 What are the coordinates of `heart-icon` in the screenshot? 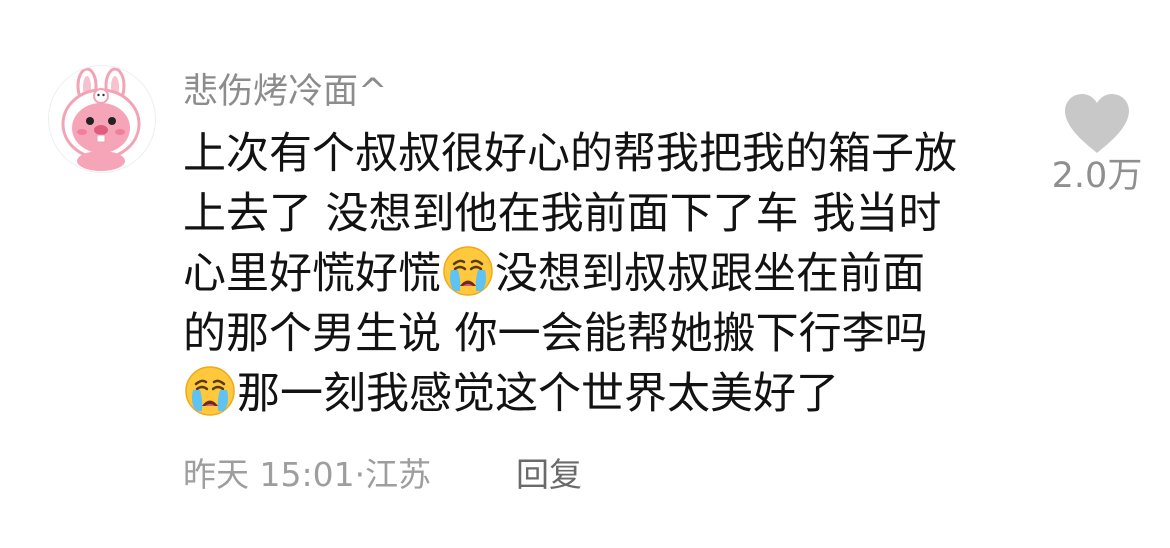 It's located at (1097, 123).